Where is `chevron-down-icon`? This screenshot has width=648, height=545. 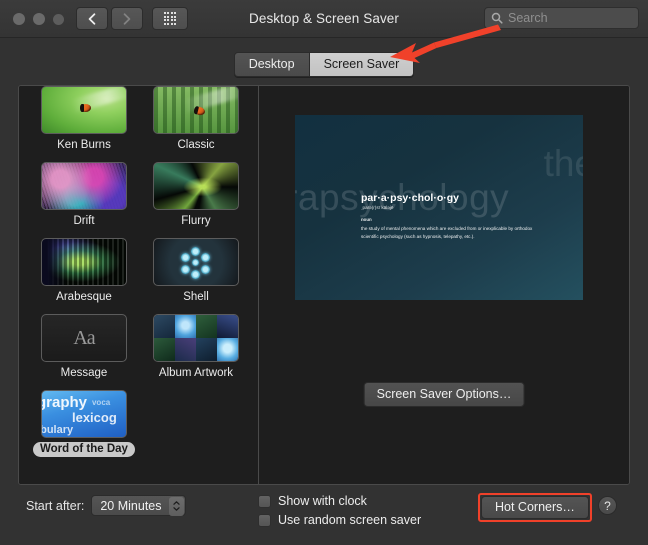 chevron-down-icon is located at coordinates (176, 509).